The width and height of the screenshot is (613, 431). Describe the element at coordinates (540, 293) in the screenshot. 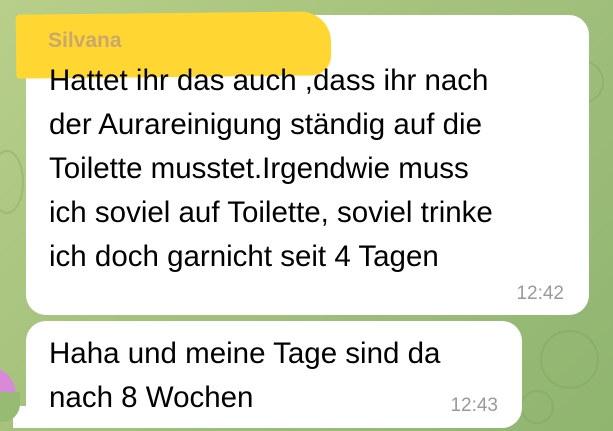

I see `message-timestamp: 12:42` at that location.